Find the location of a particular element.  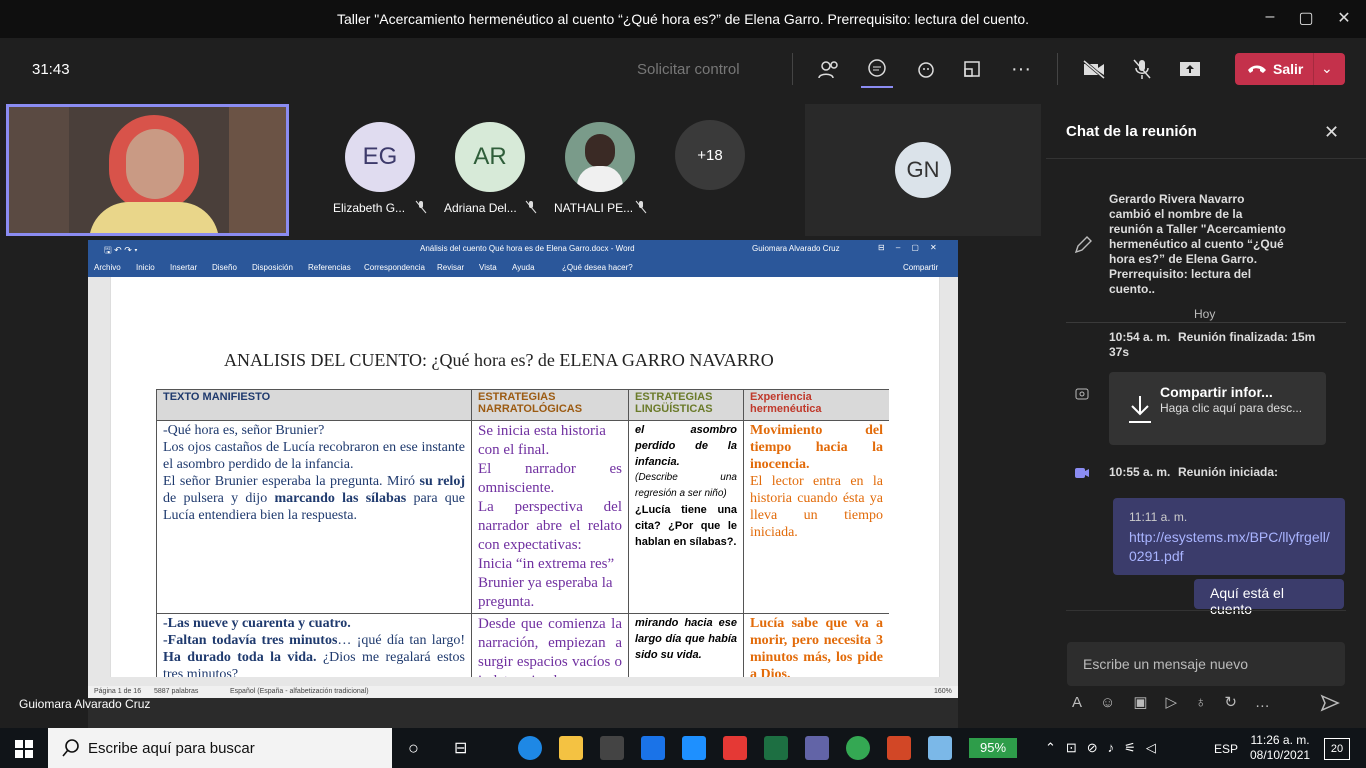

task-view-icon: ⊟ is located at coordinates (460, 748).